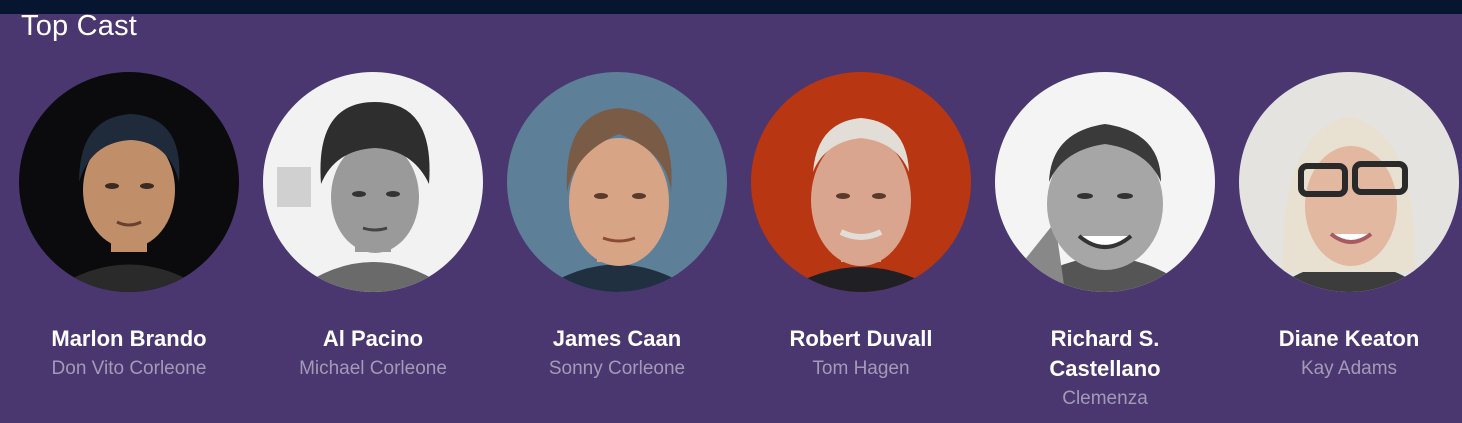  I want to click on character-name: Tom Hagen, so click(861, 368).